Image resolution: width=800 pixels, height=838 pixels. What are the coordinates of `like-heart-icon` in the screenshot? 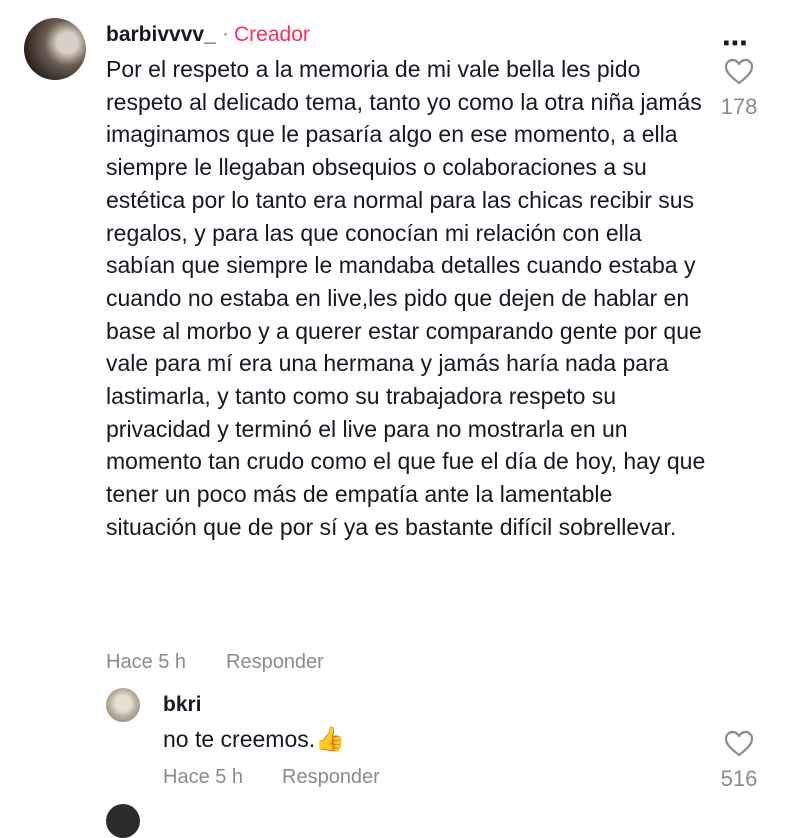 It's located at (739, 72).